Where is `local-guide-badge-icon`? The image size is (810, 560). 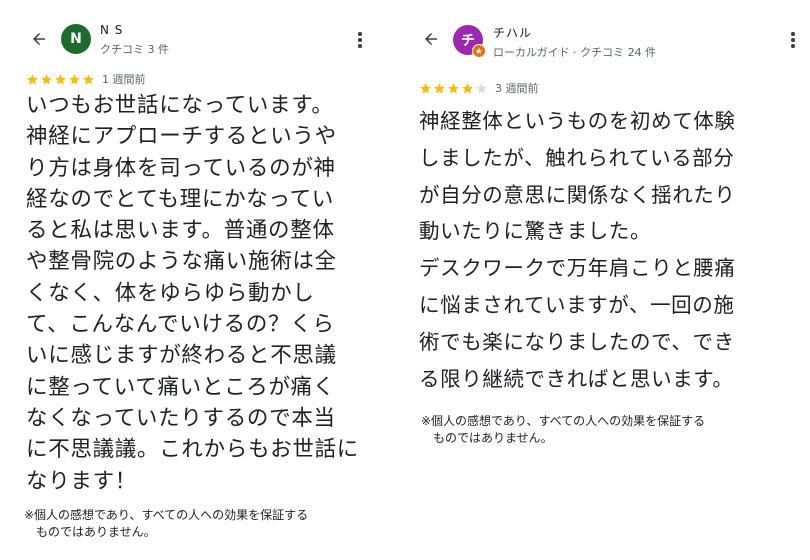 local-guide-badge-icon is located at coordinates (479, 51).